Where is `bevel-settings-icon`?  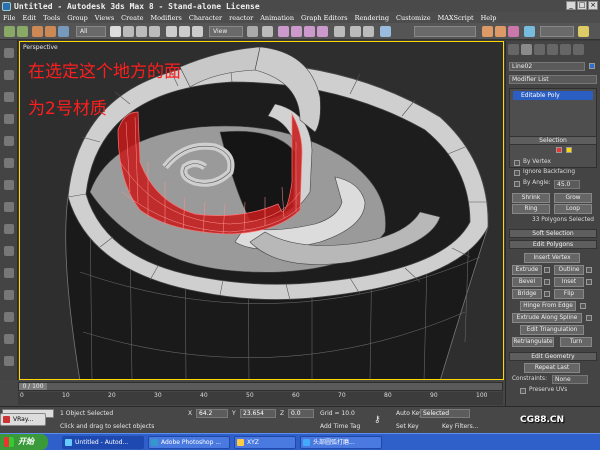
bevel-settings-icon is located at coordinates (547, 282).